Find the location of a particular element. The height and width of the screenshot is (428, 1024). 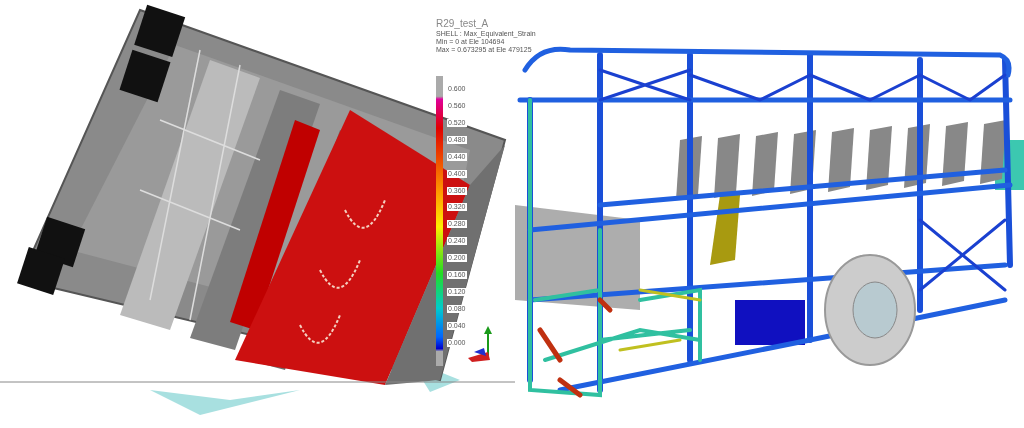

plot-title: R29_test_A is located at coordinates (463, 23).